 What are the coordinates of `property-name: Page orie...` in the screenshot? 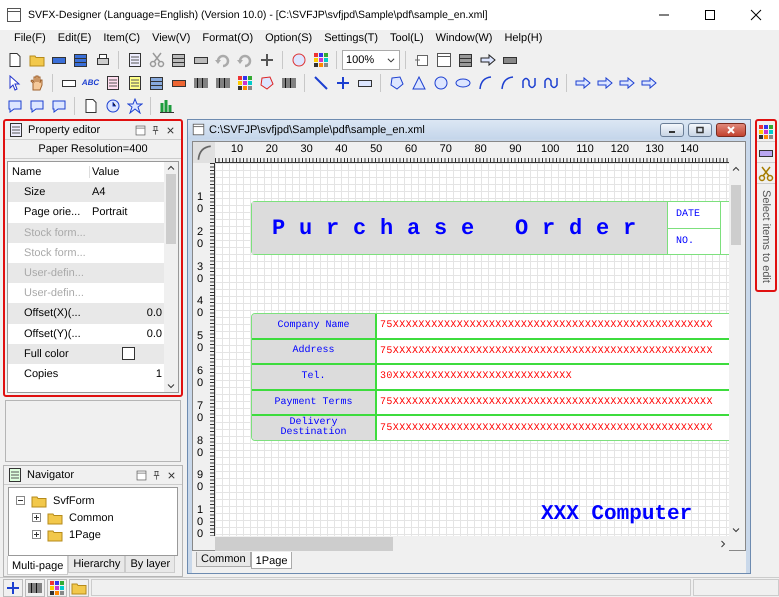 It's located at (49, 212).